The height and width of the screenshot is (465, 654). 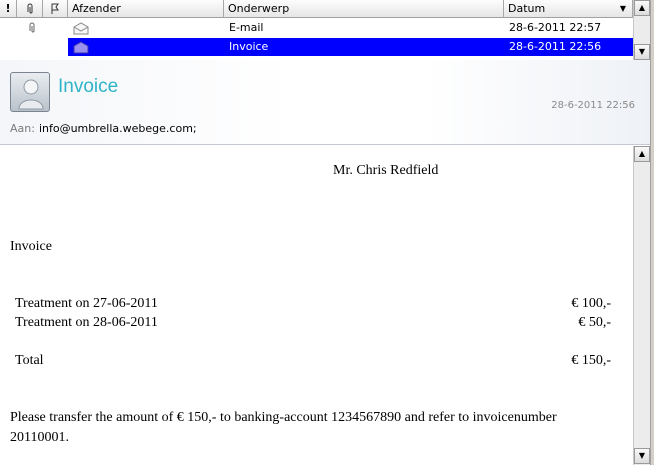 I want to click on line-item-amount: € 100,-, so click(x=591, y=303).